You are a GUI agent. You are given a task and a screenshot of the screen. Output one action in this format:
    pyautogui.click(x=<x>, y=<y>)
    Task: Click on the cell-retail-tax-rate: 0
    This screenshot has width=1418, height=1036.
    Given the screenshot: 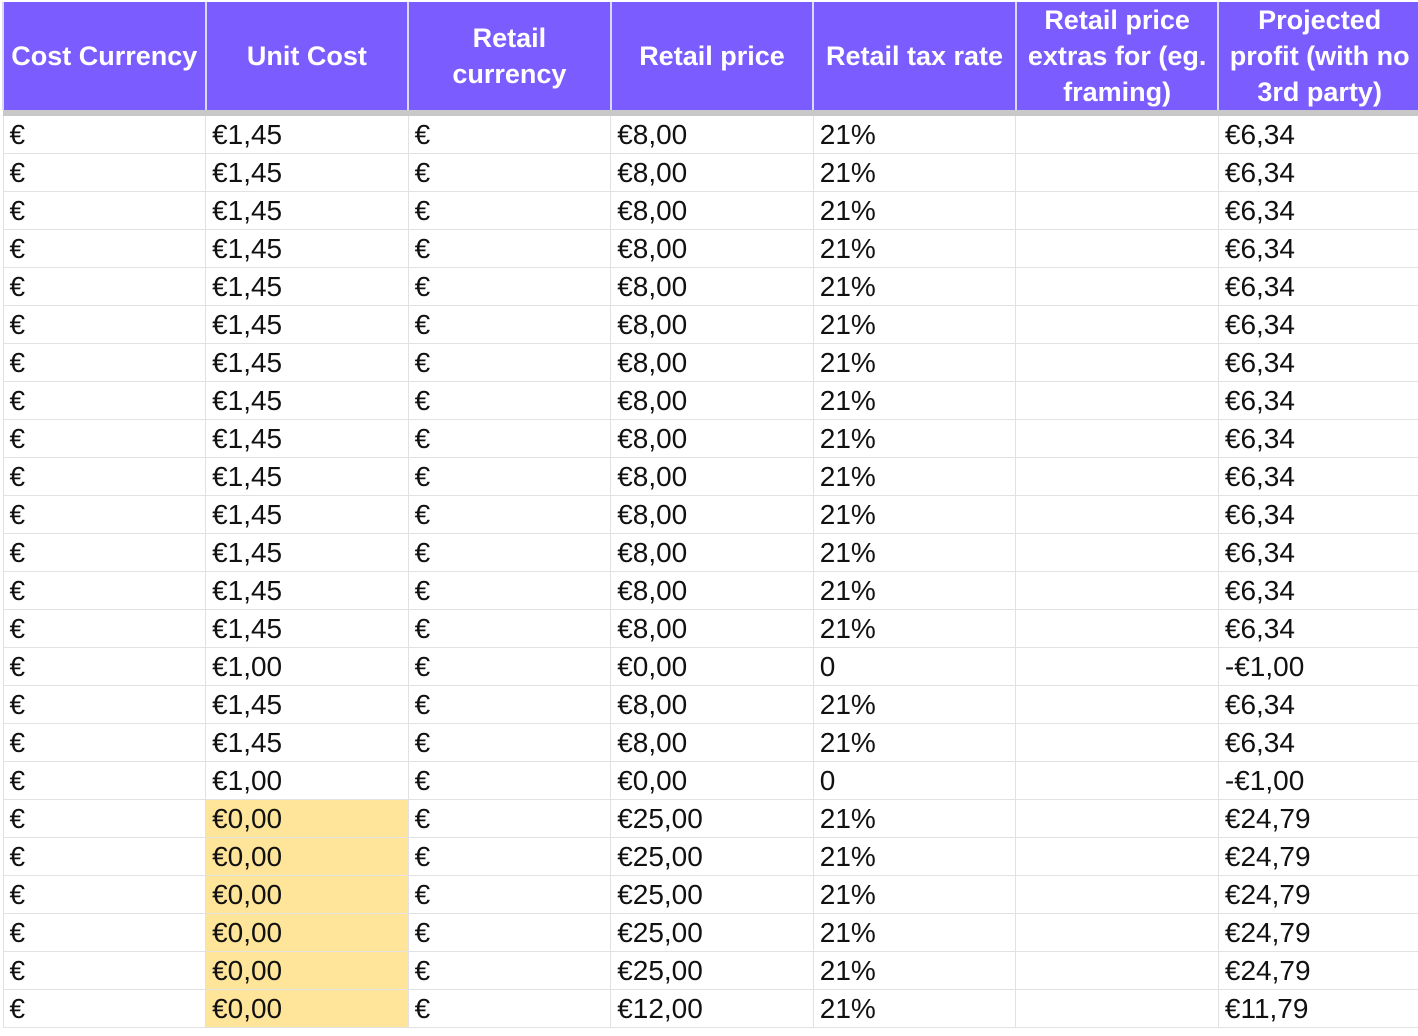 What is the action you would take?
    pyautogui.click(x=914, y=666)
    